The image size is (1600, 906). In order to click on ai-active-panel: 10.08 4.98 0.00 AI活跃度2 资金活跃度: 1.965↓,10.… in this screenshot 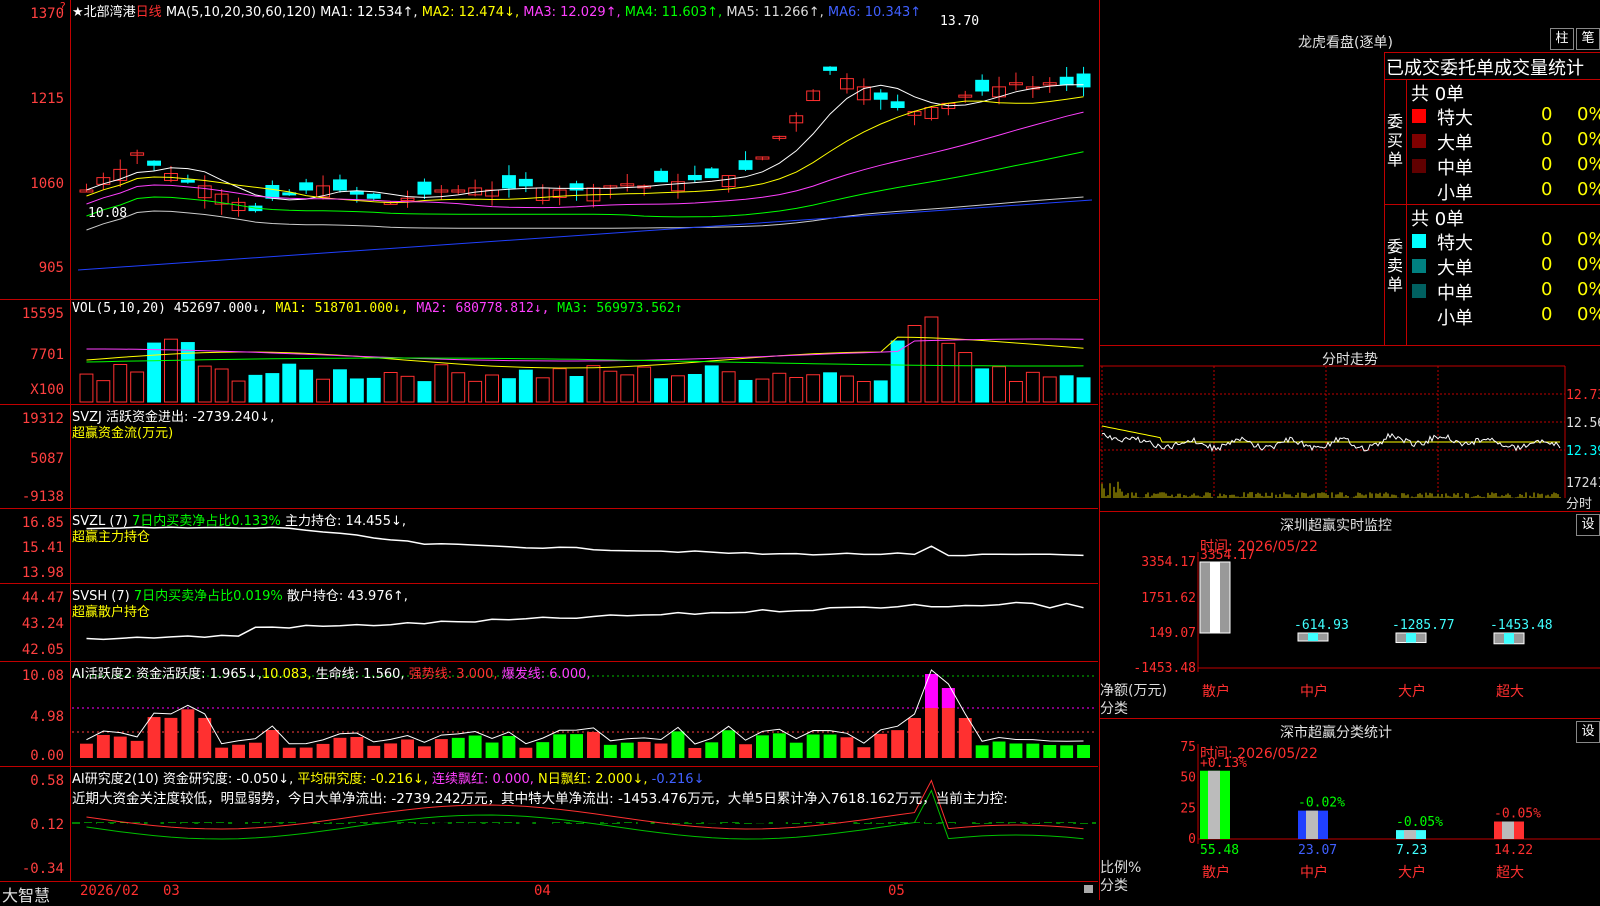, I will do `click(549, 714)`.